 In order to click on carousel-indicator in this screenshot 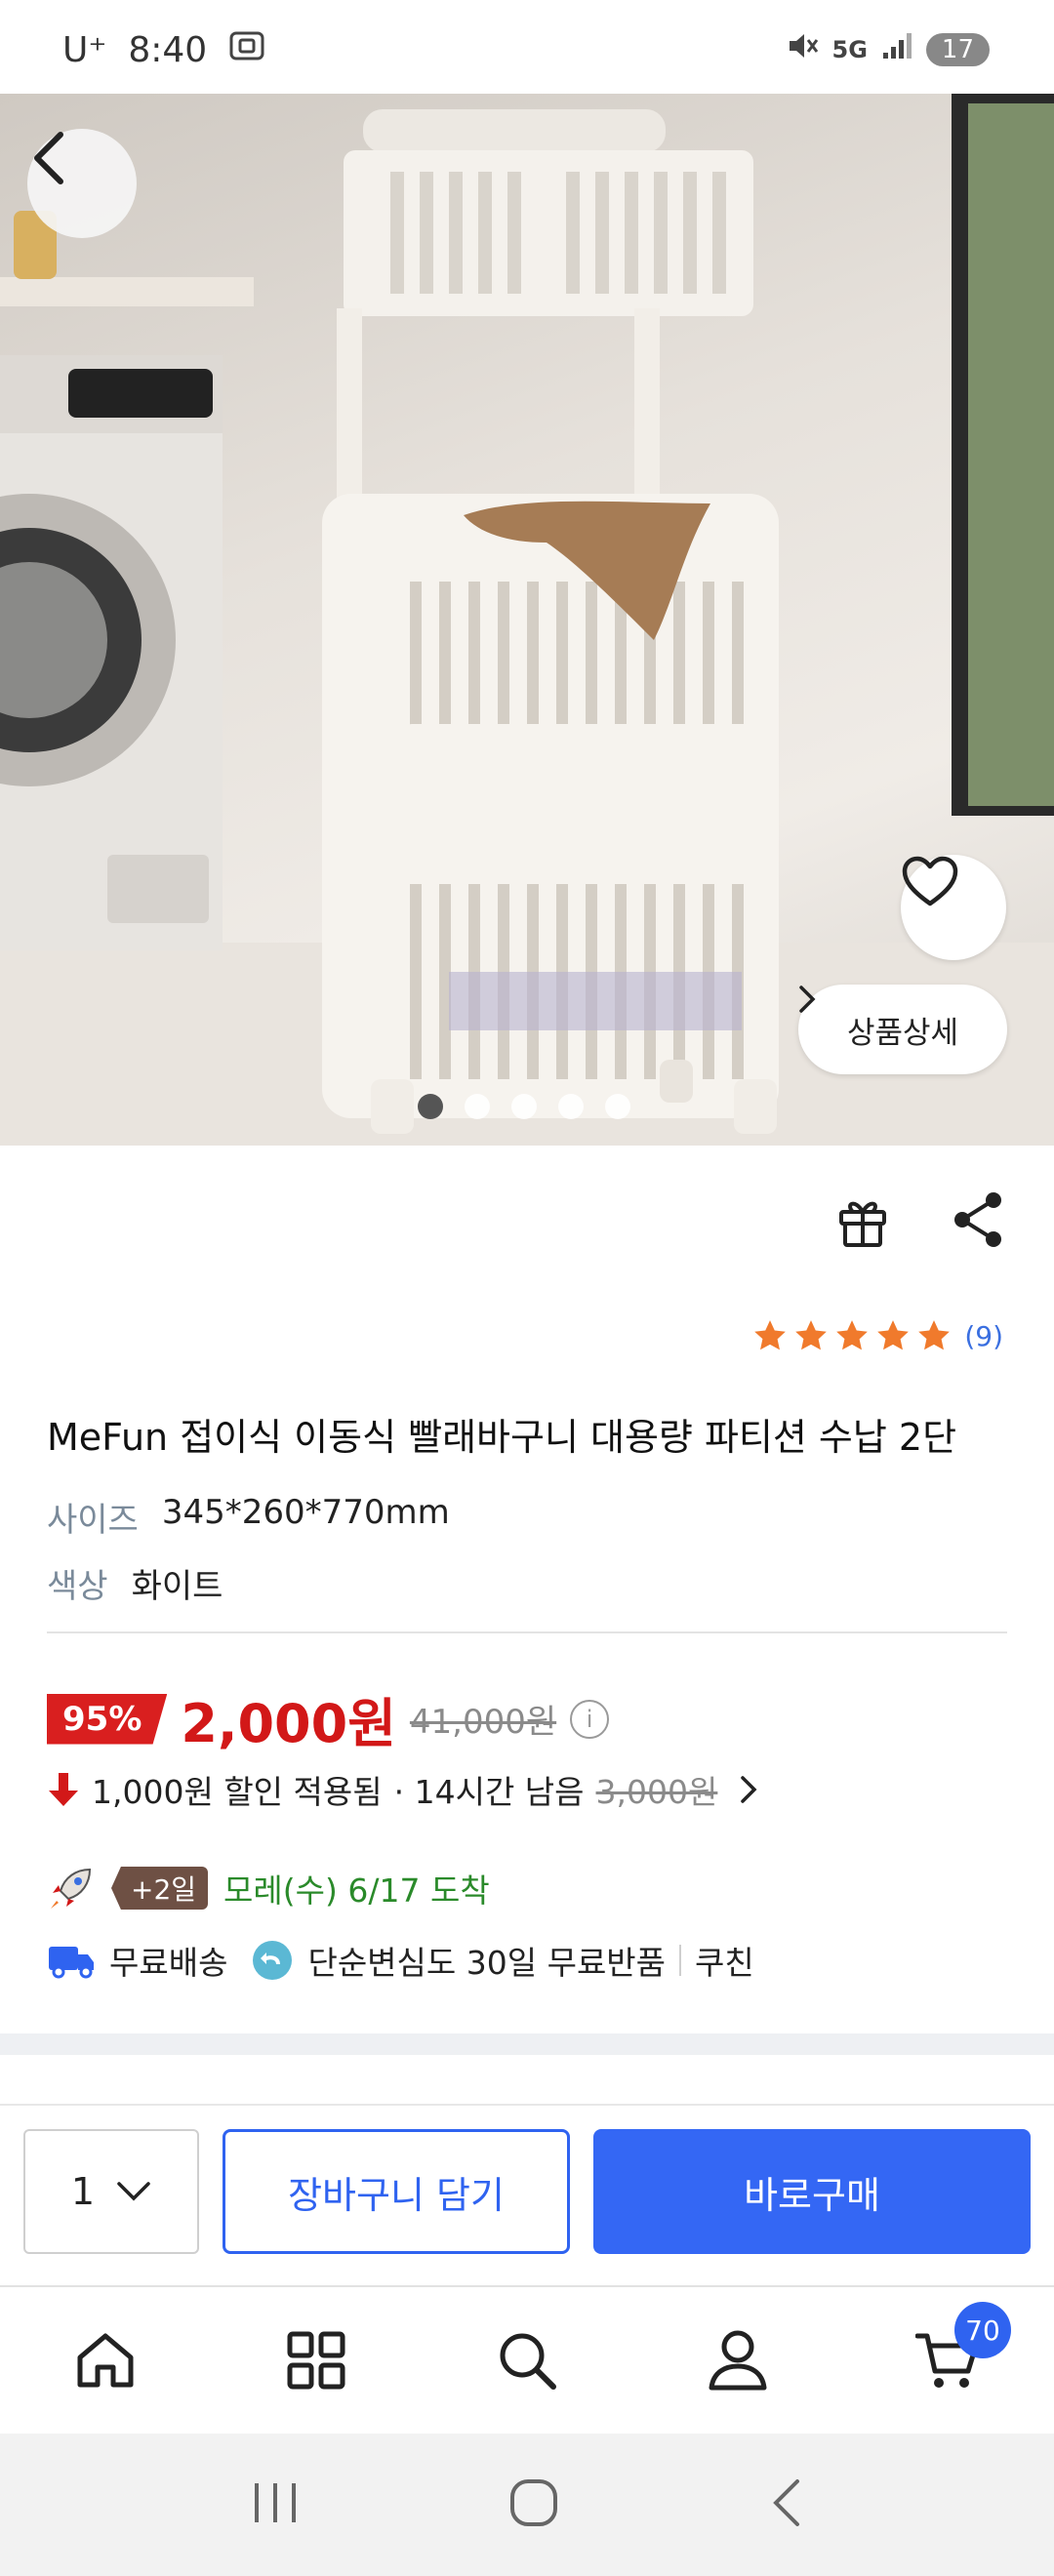, I will do `click(524, 1106)`.